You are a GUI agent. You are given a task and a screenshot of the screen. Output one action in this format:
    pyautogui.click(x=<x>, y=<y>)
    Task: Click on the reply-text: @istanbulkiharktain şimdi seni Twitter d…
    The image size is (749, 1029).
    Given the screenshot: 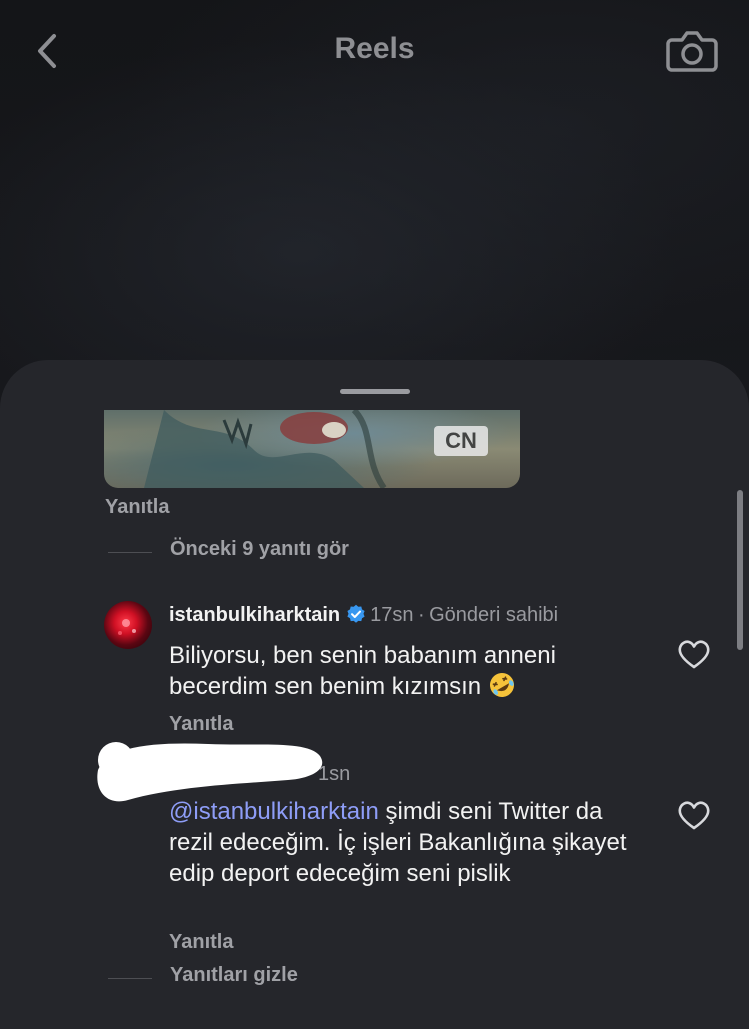 What is the action you would take?
    pyautogui.click(x=404, y=842)
    